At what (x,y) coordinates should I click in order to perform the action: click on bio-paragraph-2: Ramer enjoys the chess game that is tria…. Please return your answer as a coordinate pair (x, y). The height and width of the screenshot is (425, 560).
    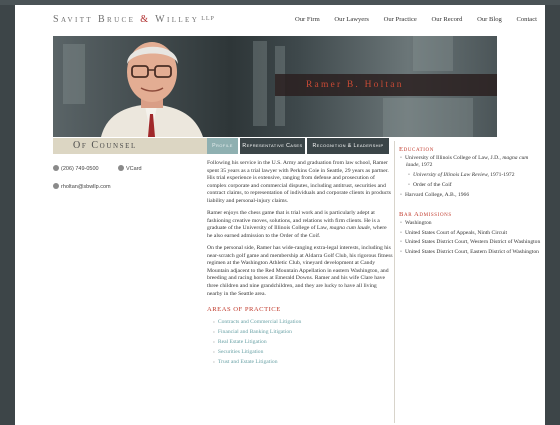
    Looking at the image, I should click on (300, 225).